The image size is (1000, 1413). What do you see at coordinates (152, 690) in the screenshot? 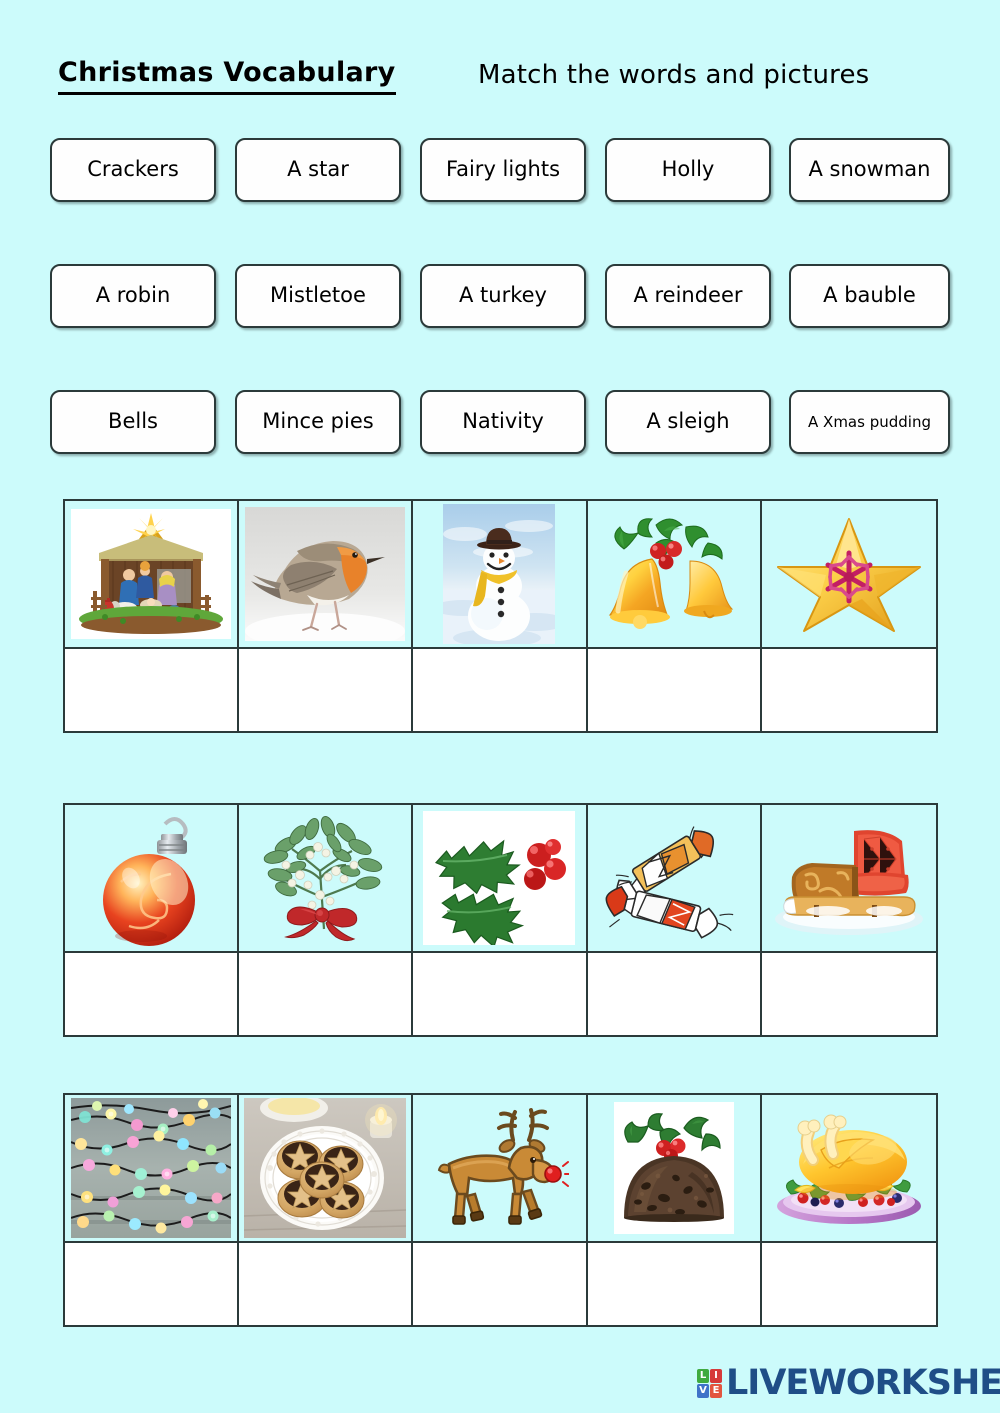
I see `answer-cell-nativity-scene` at bounding box center [152, 690].